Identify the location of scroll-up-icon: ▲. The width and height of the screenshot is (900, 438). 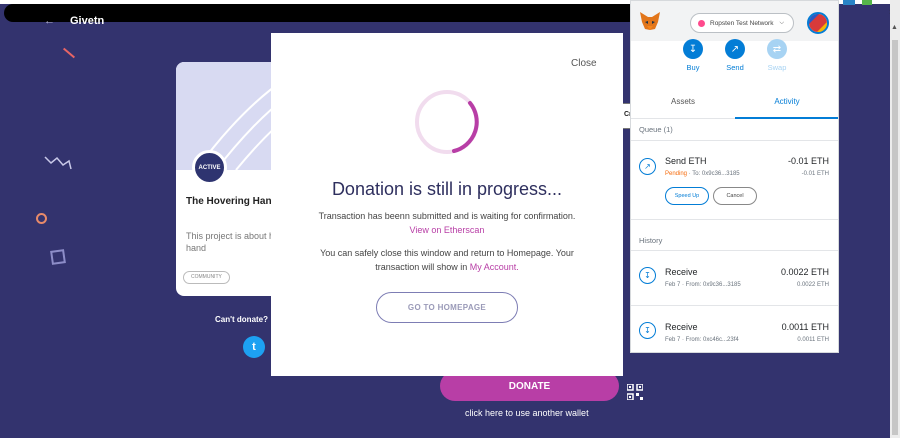
(894, 27).